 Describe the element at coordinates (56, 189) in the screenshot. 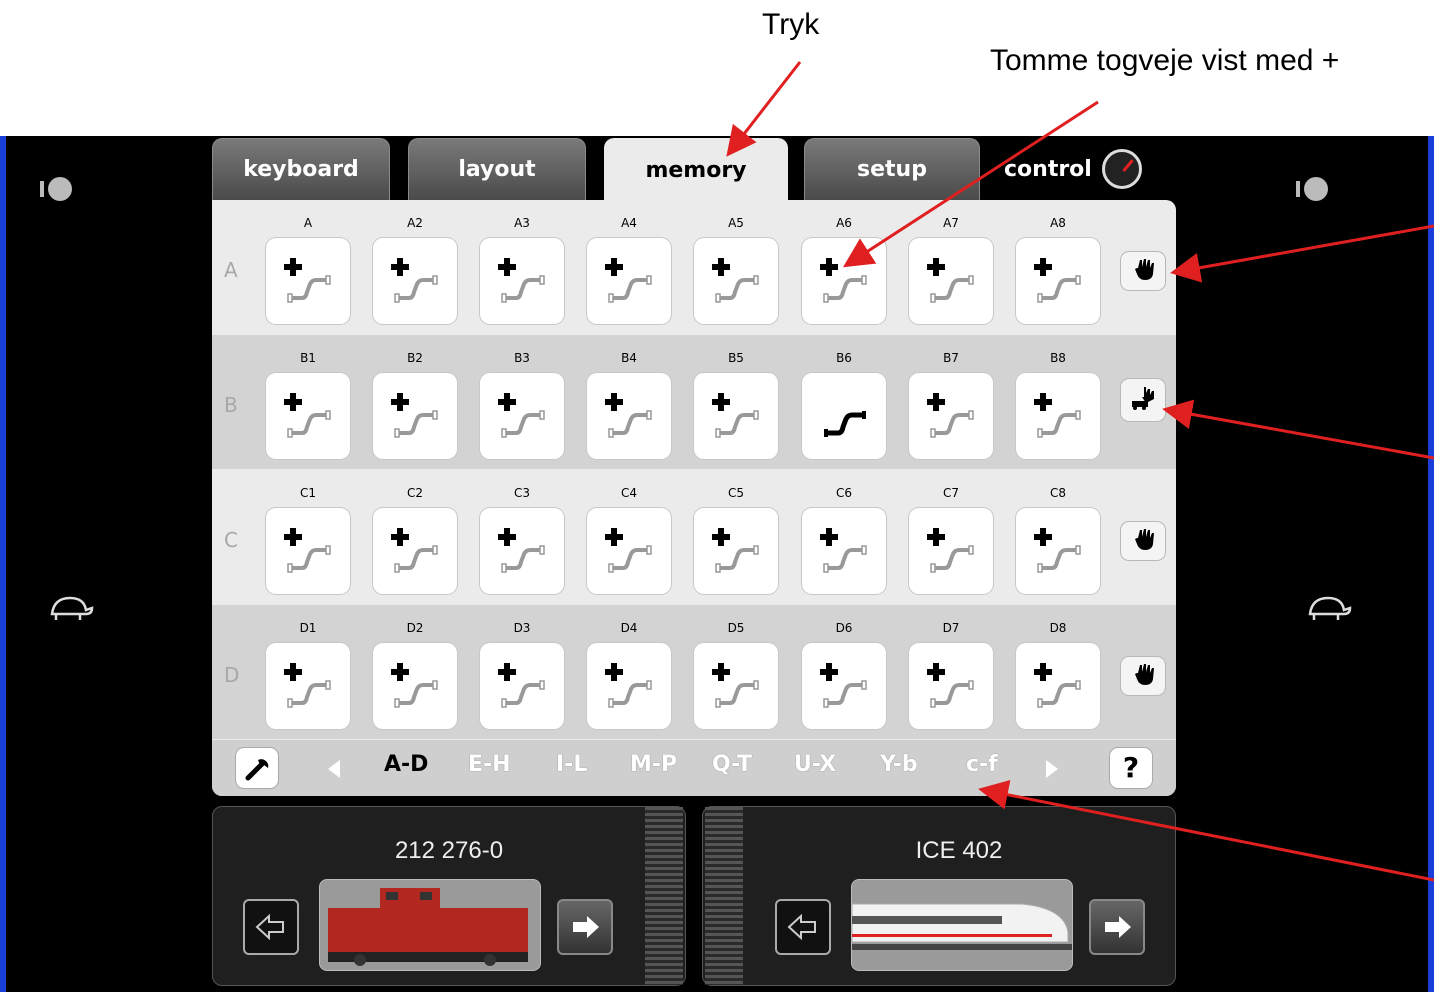

I see `rabbit-icon` at that location.